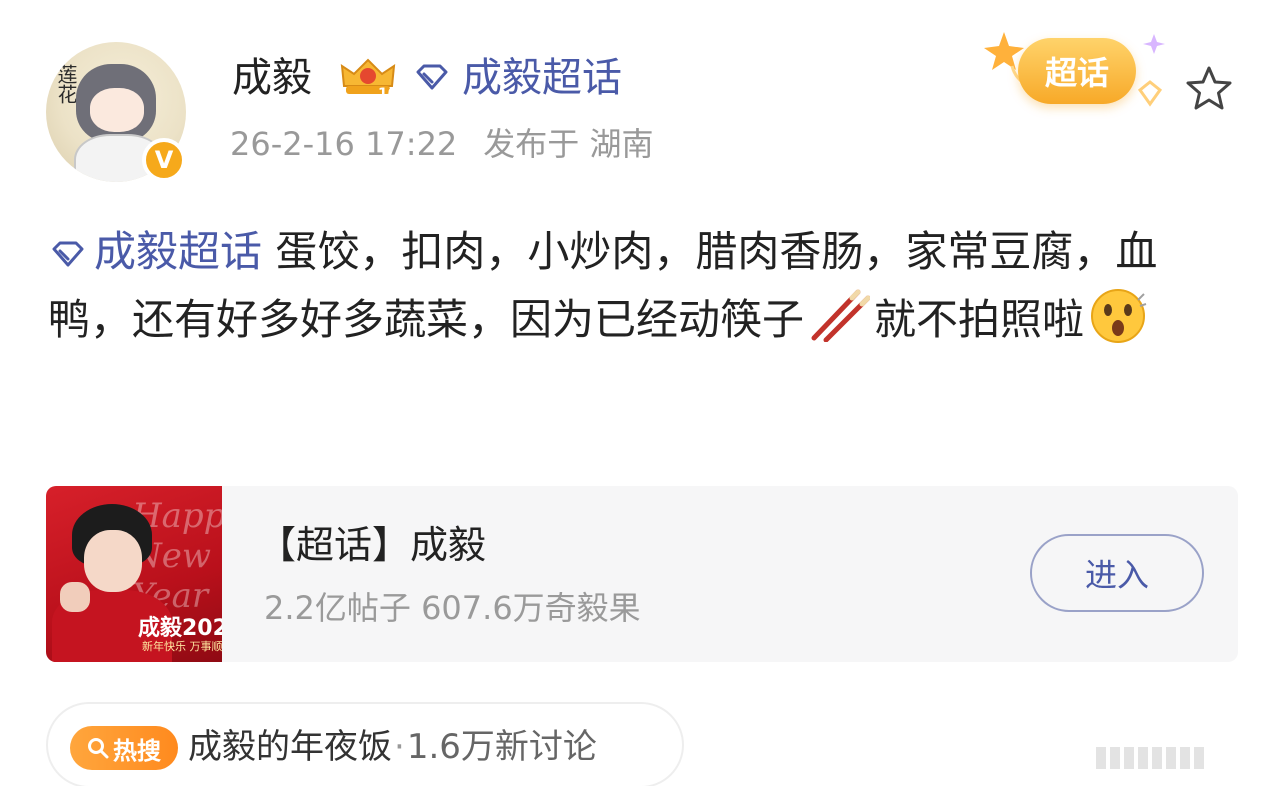 This screenshot has width=1284, height=786. I want to click on post-topic-text: 成毅超话, so click(178, 251).